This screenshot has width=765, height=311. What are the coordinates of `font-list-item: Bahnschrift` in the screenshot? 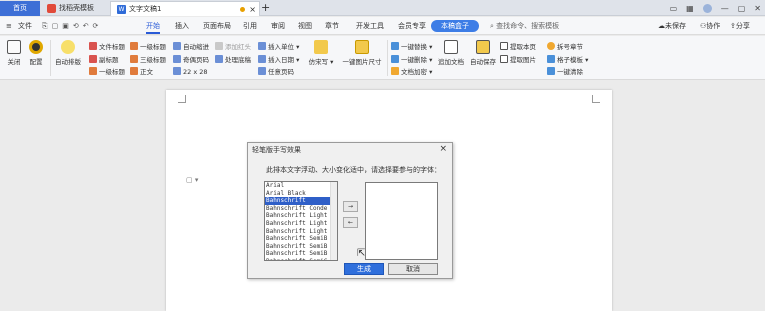 It's located at (301, 201).